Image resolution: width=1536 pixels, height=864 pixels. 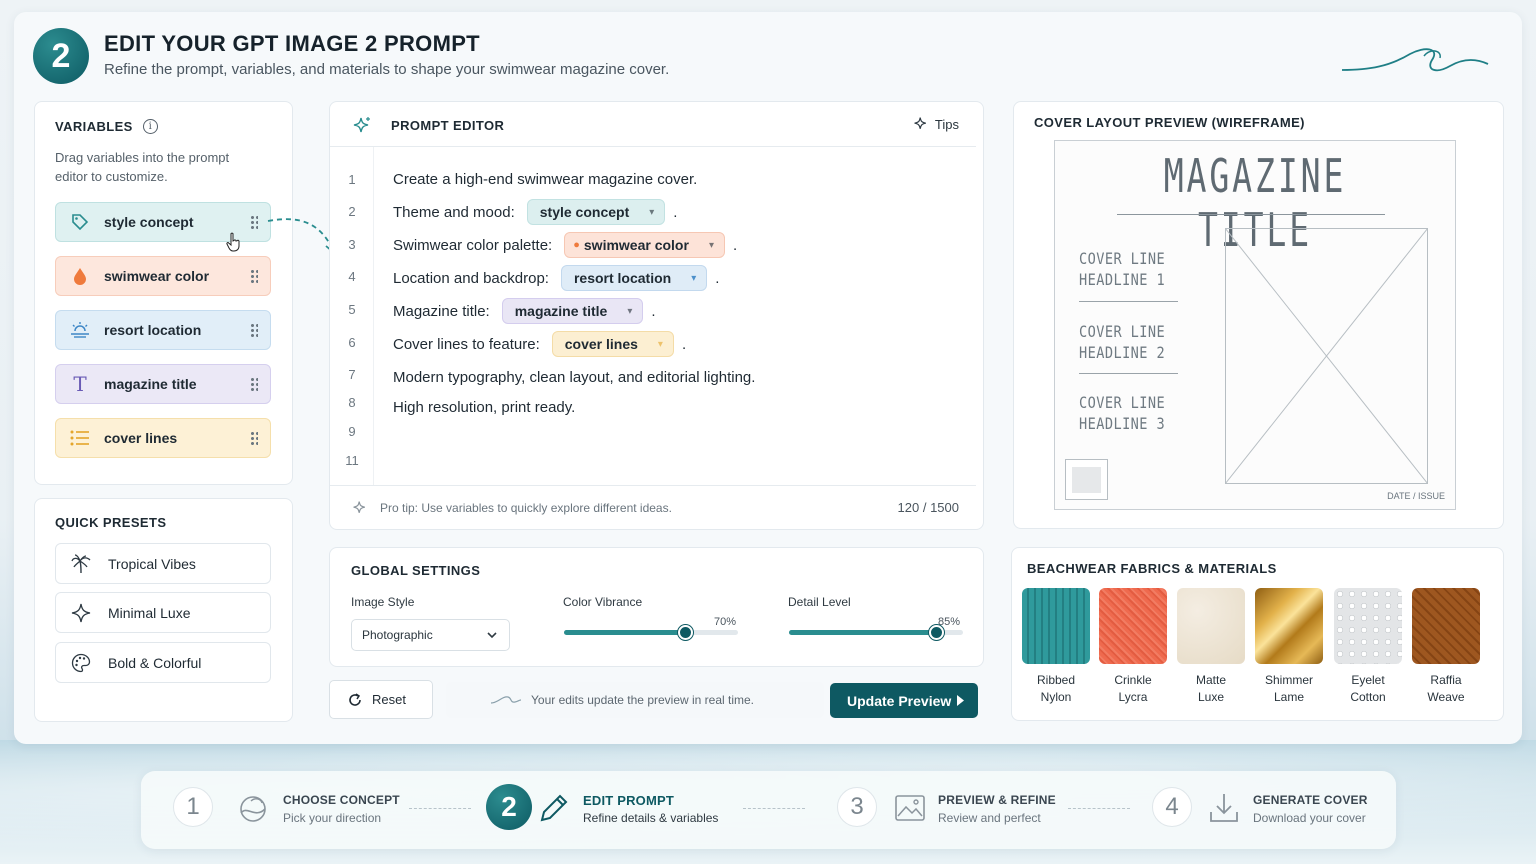 What do you see at coordinates (352, 309) in the screenshot?
I see `line-number: 5` at bounding box center [352, 309].